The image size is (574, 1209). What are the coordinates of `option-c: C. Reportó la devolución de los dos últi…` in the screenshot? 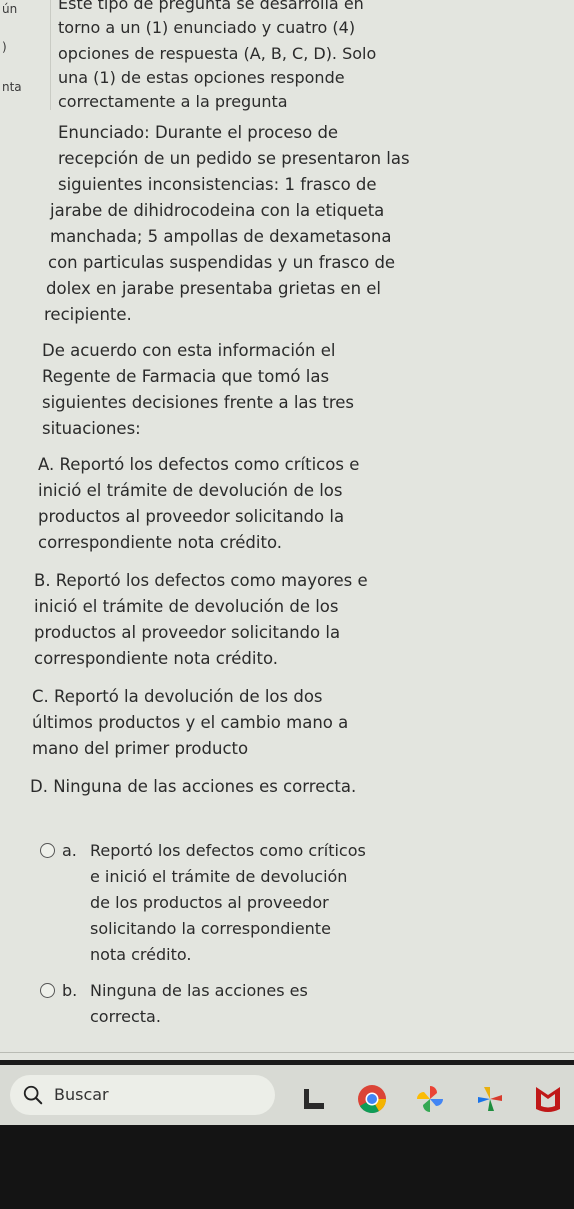 It's located at (297, 723).